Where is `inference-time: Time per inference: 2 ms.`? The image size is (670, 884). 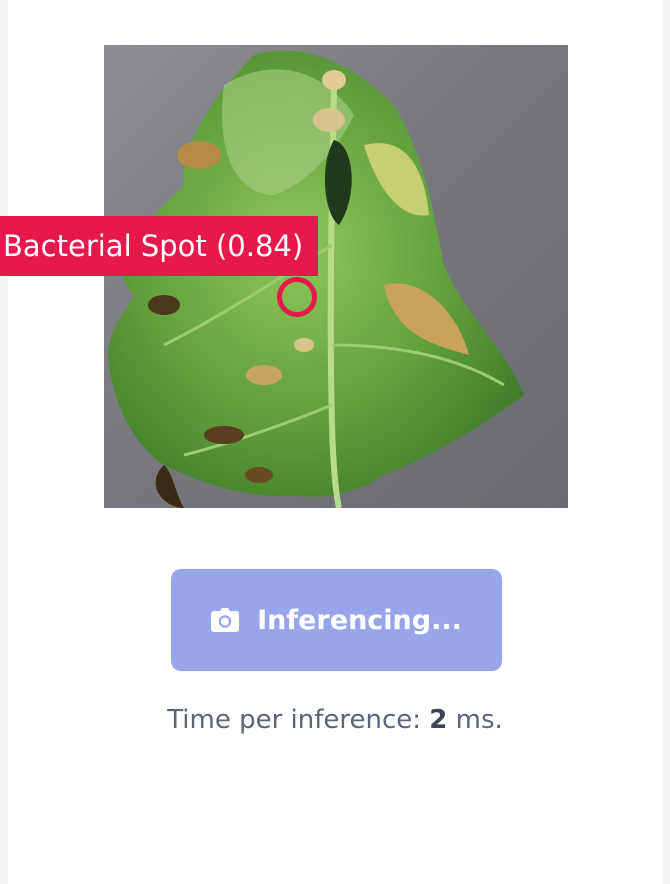 inference-time: Time per inference: 2 ms. is located at coordinates (335, 720).